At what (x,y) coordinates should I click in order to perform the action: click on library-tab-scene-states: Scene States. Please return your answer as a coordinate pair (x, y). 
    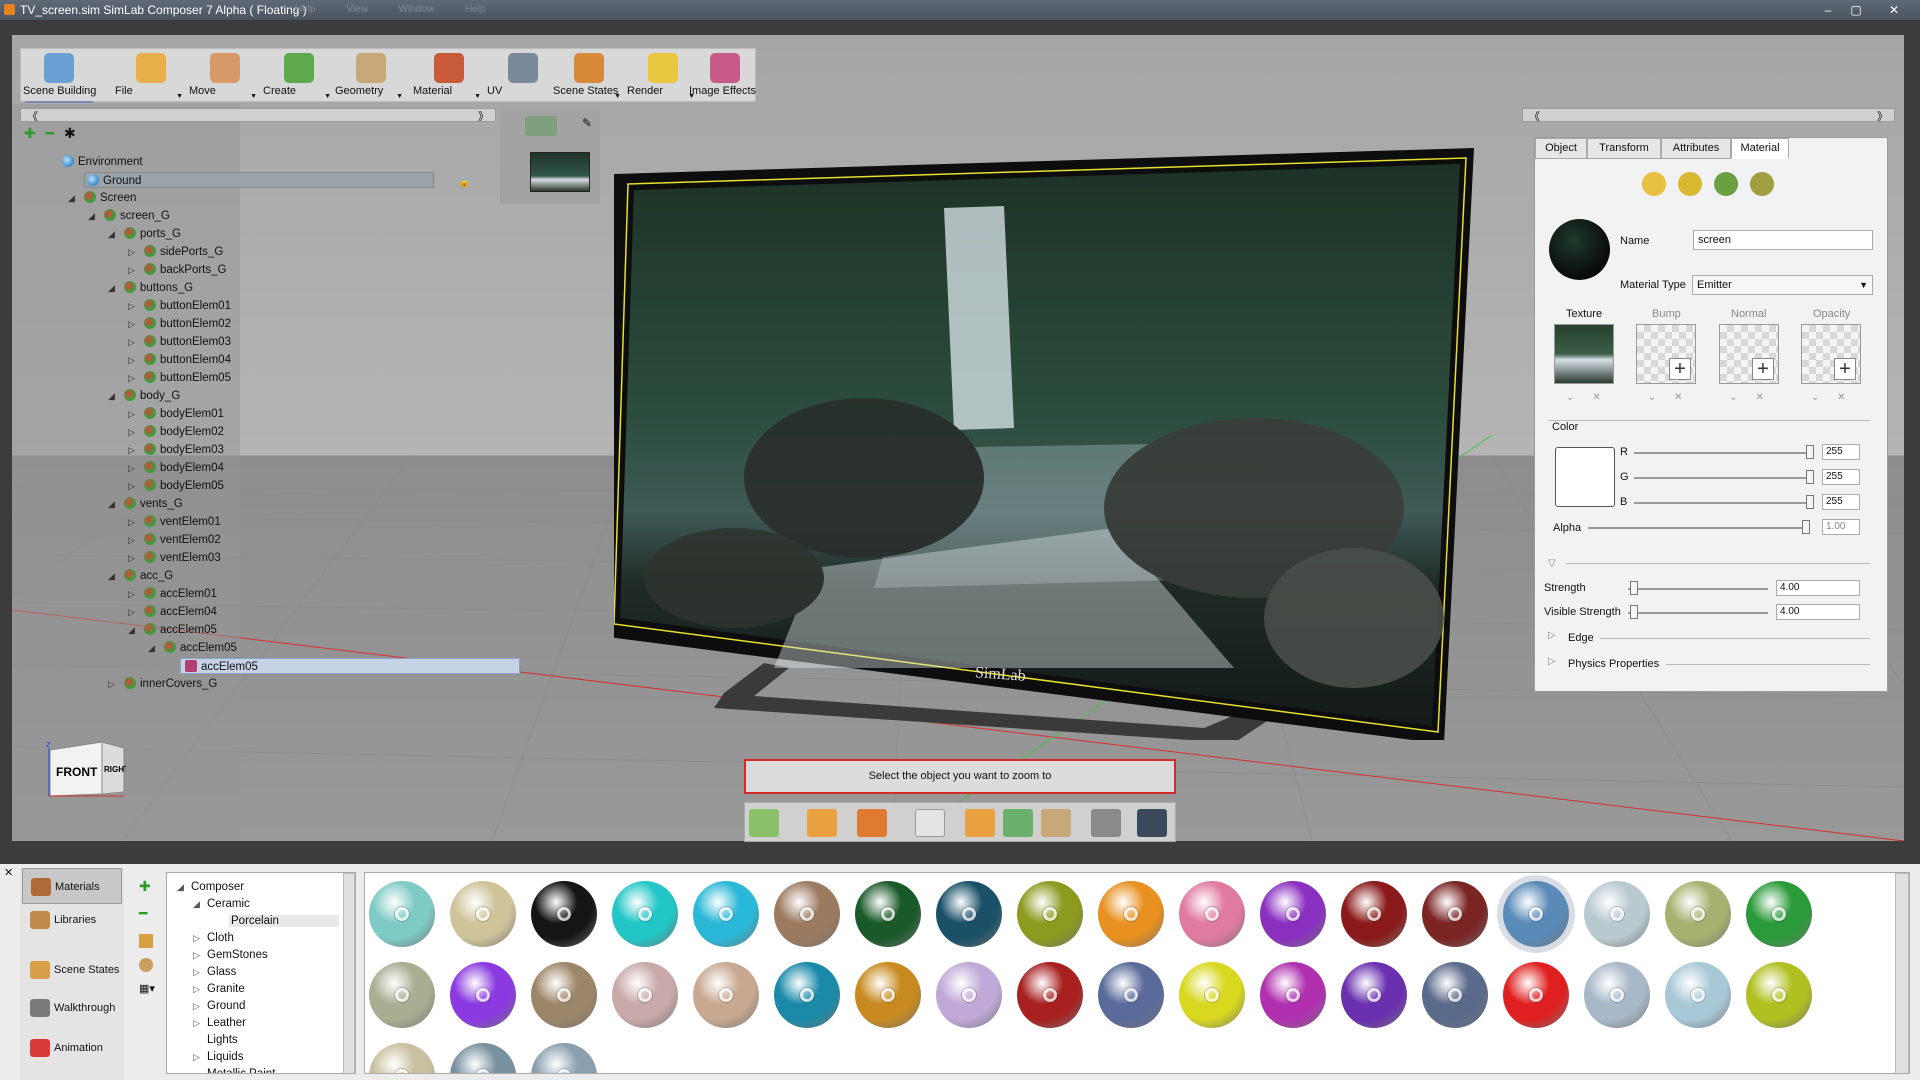
    Looking at the image, I should click on (72, 970).